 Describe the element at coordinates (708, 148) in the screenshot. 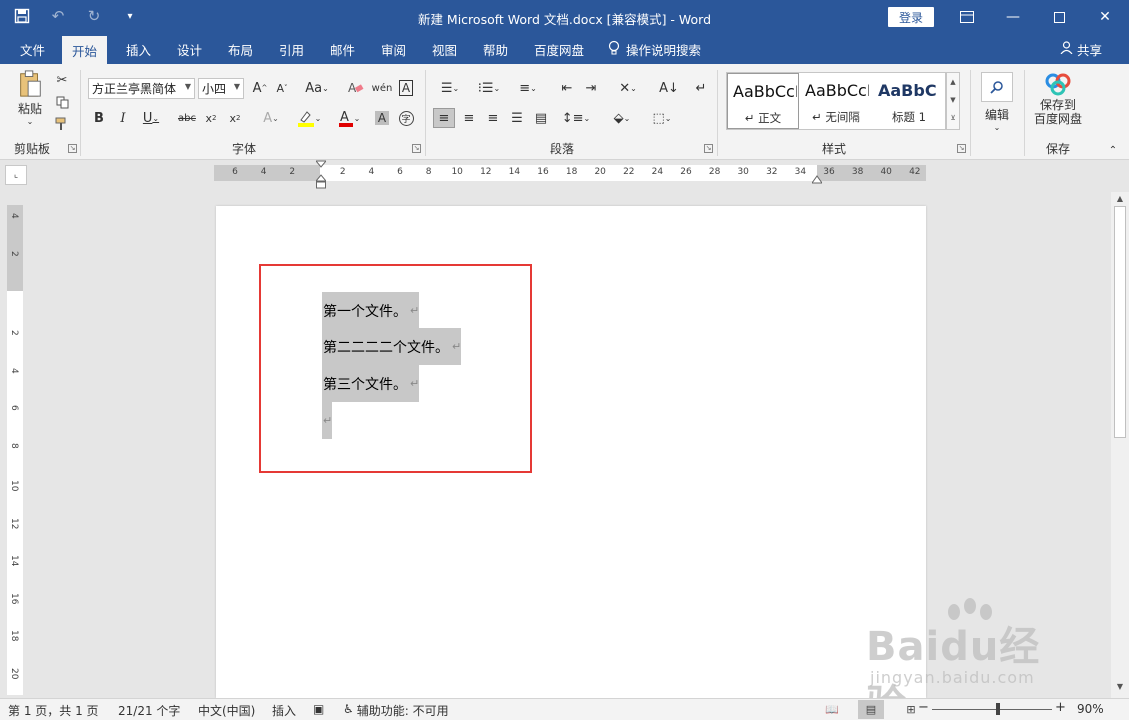

I see `paragraph-launcher-icon: ↘` at that location.